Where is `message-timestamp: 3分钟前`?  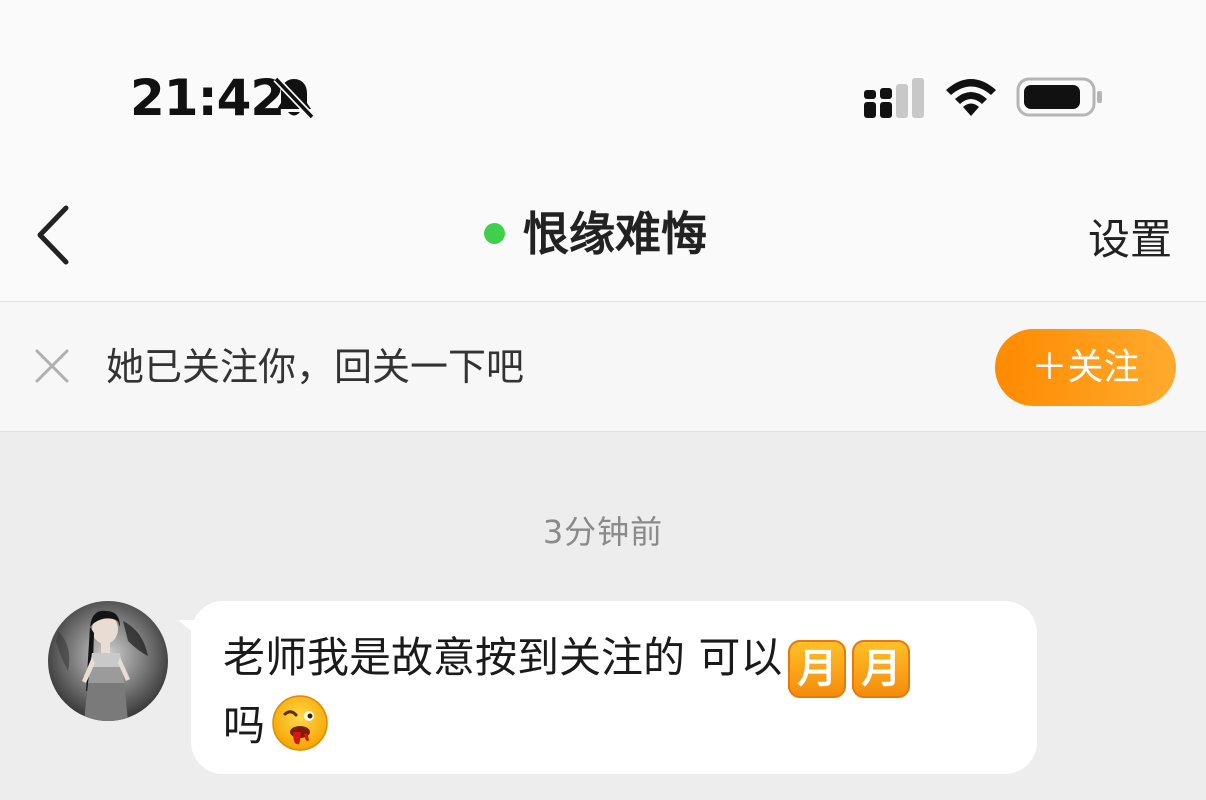
message-timestamp: 3分钟前 is located at coordinates (603, 532).